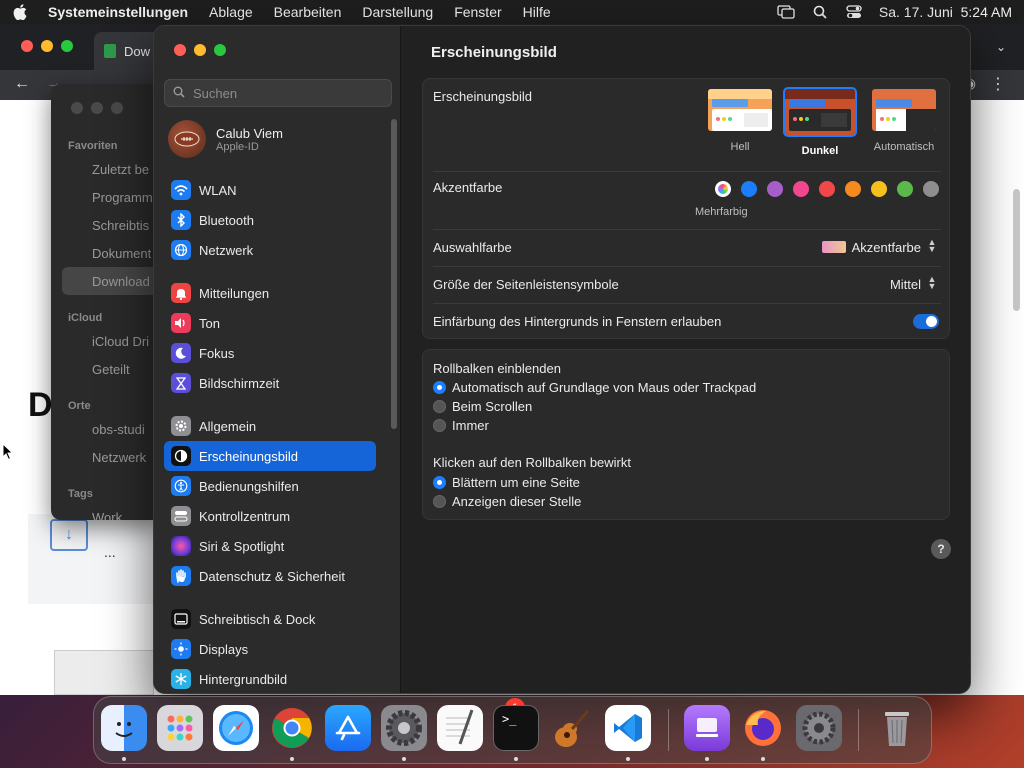  I want to click on dock-firefox, so click(763, 728).